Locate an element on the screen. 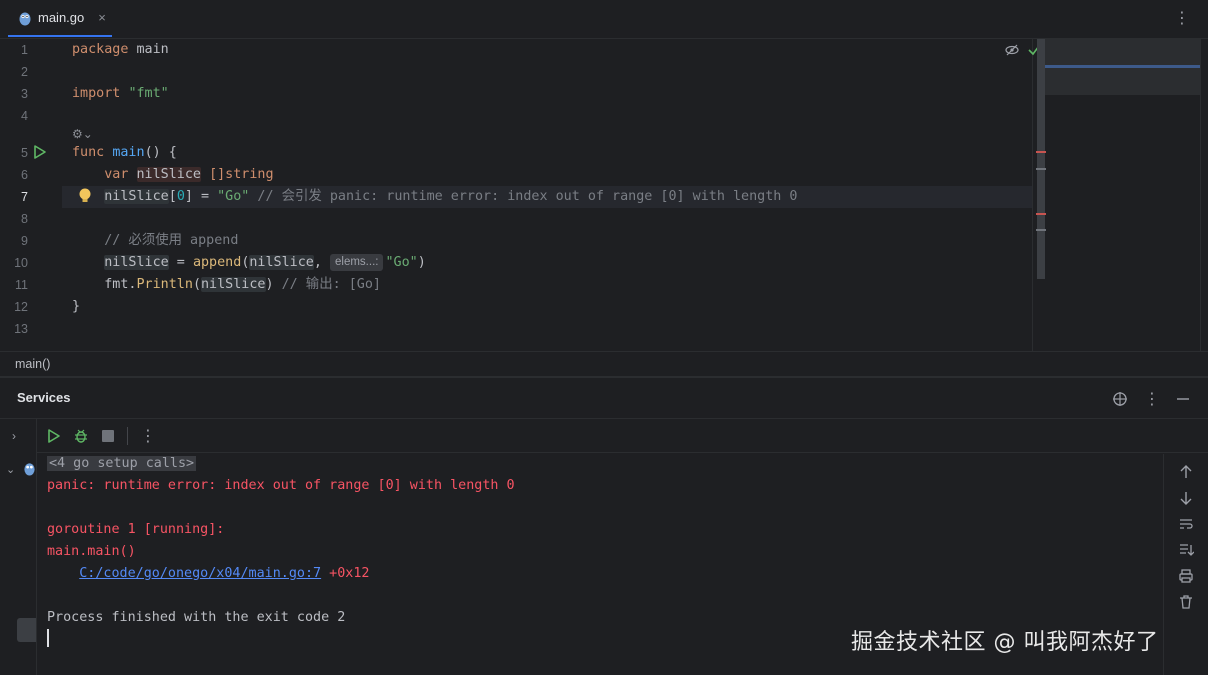 The image size is (1208, 675). code-text: main is located at coordinates (148, 49).